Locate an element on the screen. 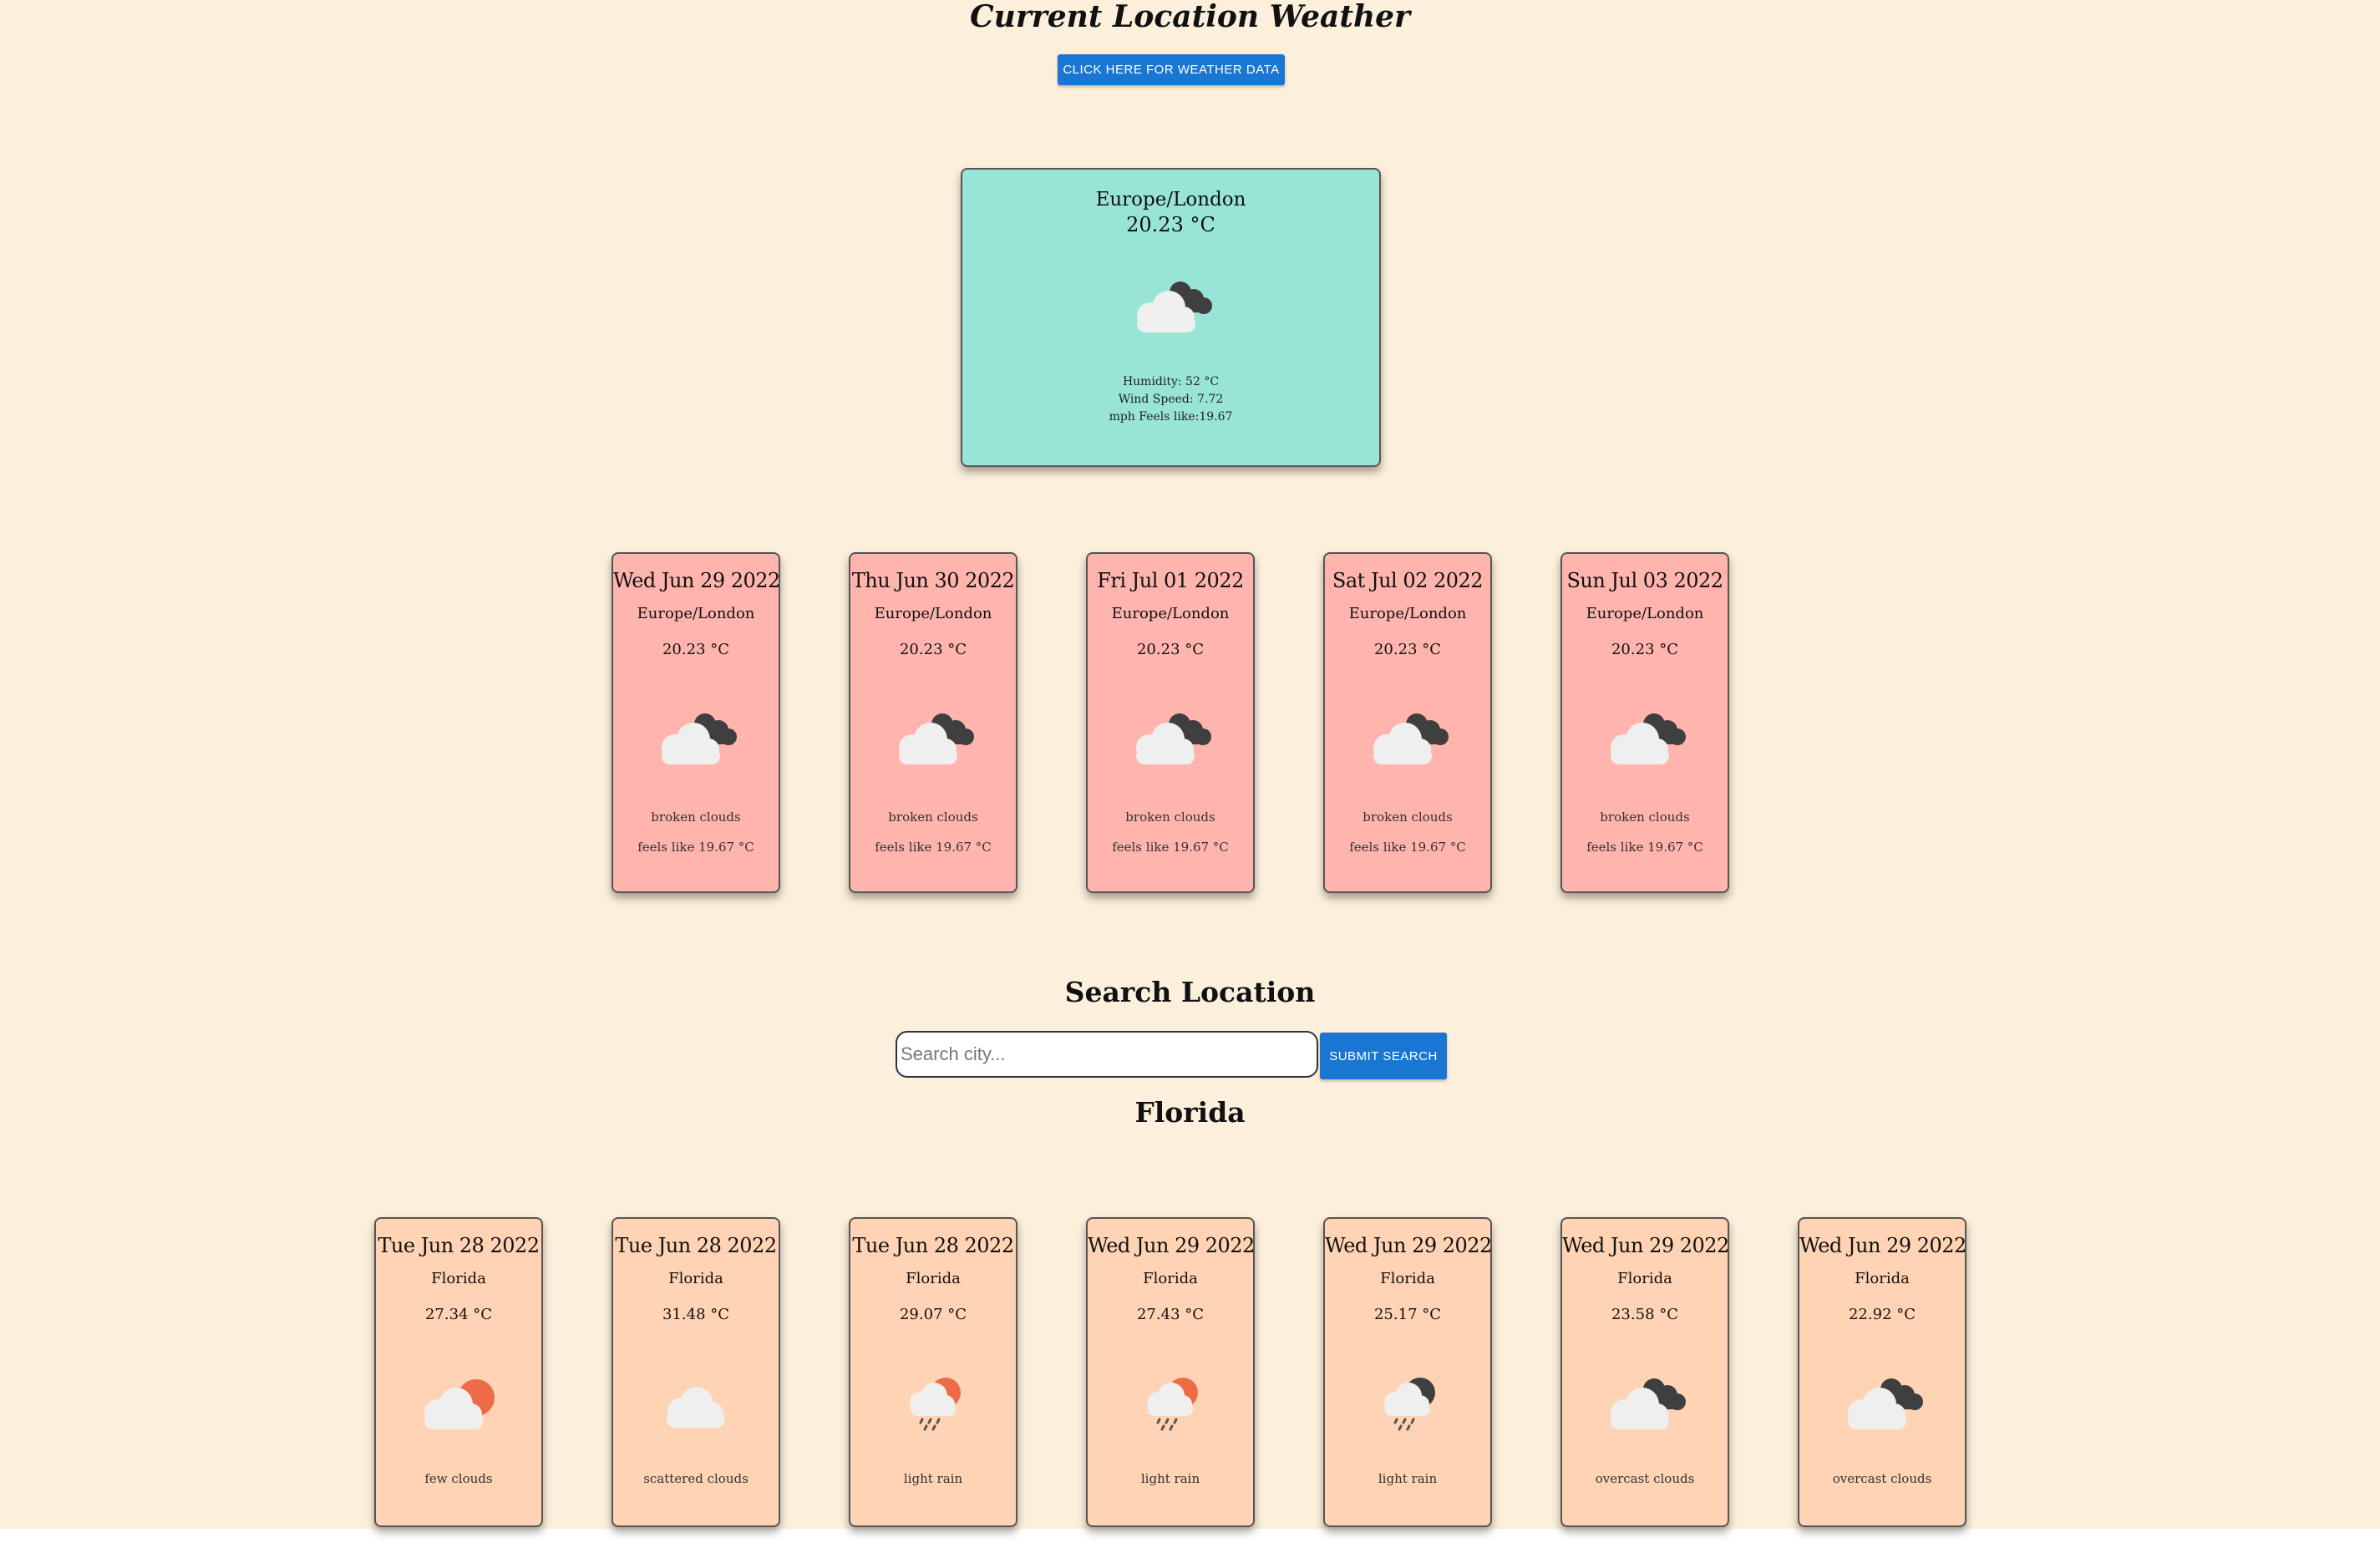 The width and height of the screenshot is (2380, 1543). weather-data-button: CLICK HERE FOR WEATHER DATA is located at coordinates (1171, 69).